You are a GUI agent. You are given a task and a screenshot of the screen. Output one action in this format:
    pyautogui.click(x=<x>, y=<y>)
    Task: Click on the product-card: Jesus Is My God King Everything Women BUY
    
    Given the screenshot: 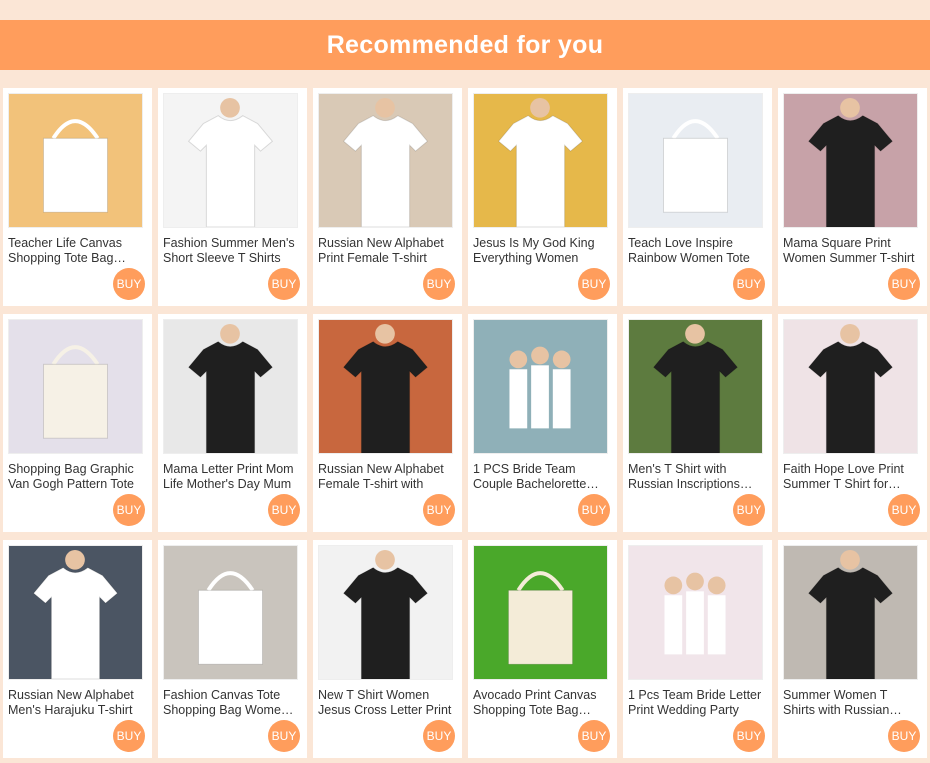 What is the action you would take?
    pyautogui.click(x=542, y=197)
    